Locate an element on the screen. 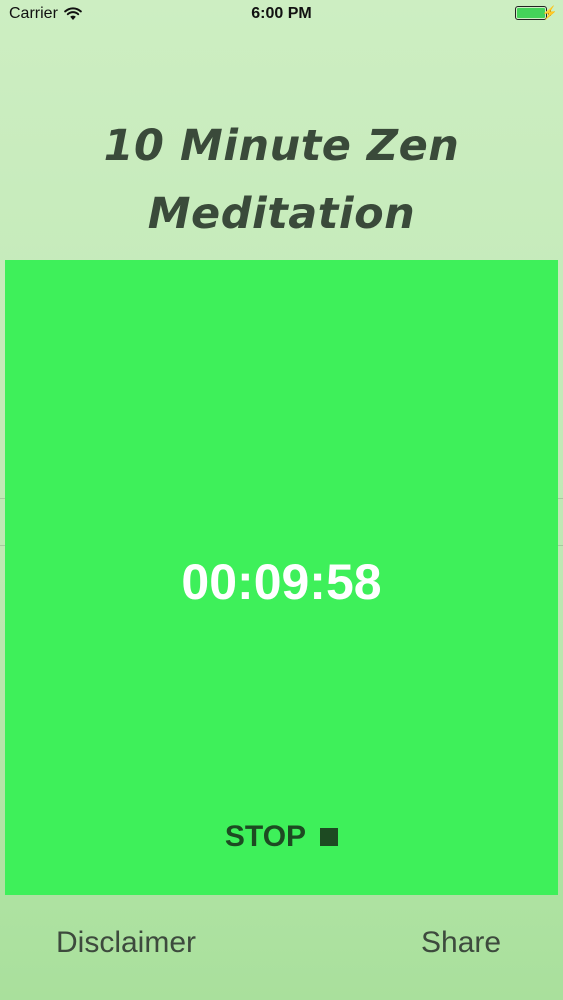 The width and height of the screenshot is (563, 1000). status-bar: Carrier 6:00 PM ⚡ is located at coordinates (281, 15).